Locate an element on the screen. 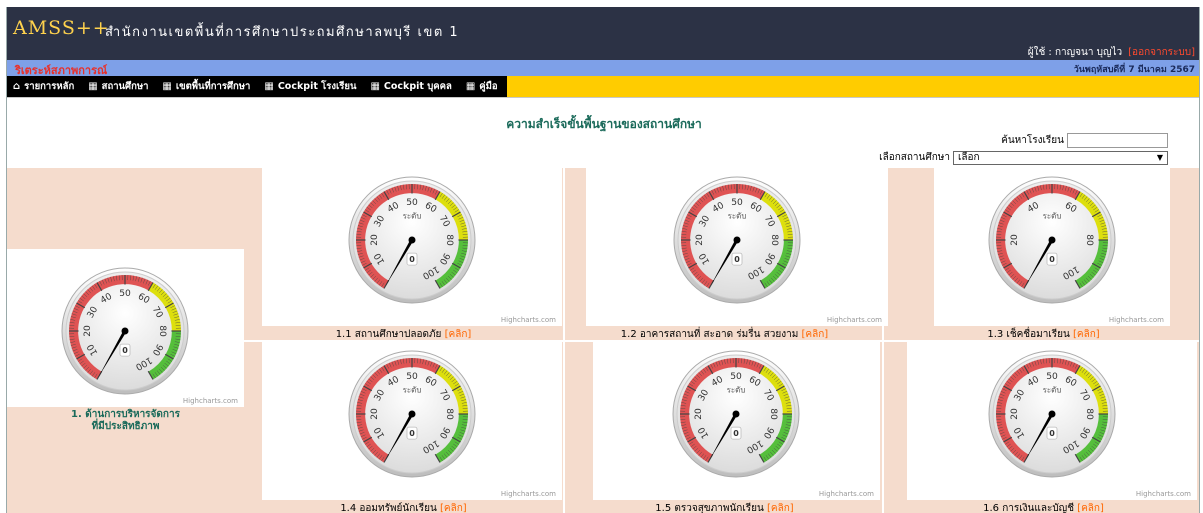 This screenshot has height=513, width=1203. nav-item-3: ▦ Cockpit โรงเรียน is located at coordinates (310, 86).